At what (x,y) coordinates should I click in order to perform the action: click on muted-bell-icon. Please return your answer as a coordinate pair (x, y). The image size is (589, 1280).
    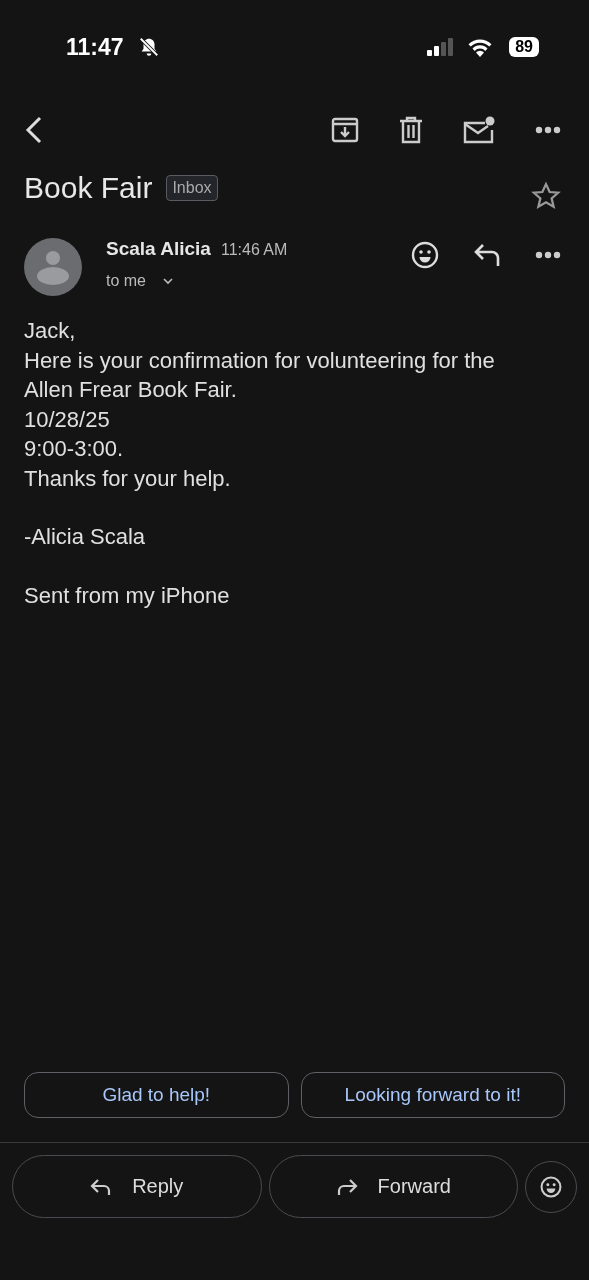
    Looking at the image, I should click on (148, 47).